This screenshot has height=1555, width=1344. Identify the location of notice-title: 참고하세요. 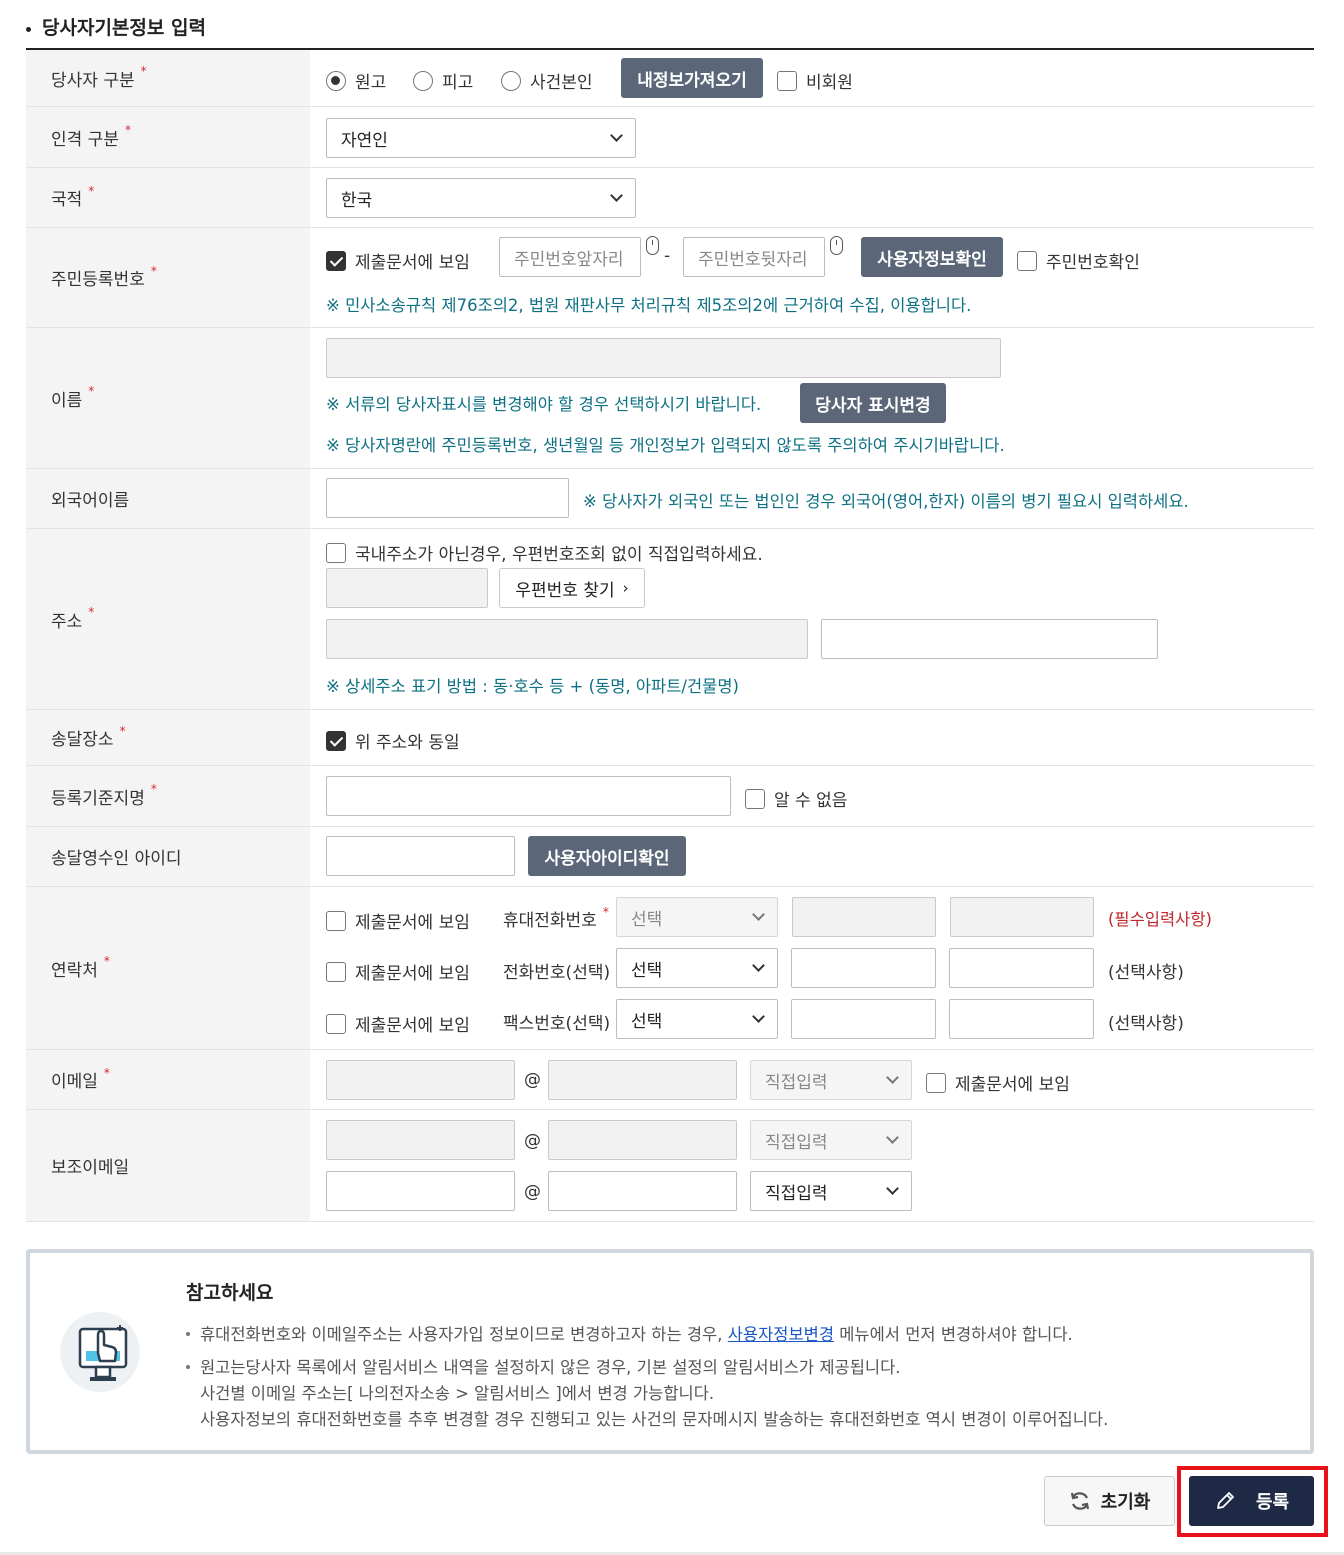
(230, 1293).